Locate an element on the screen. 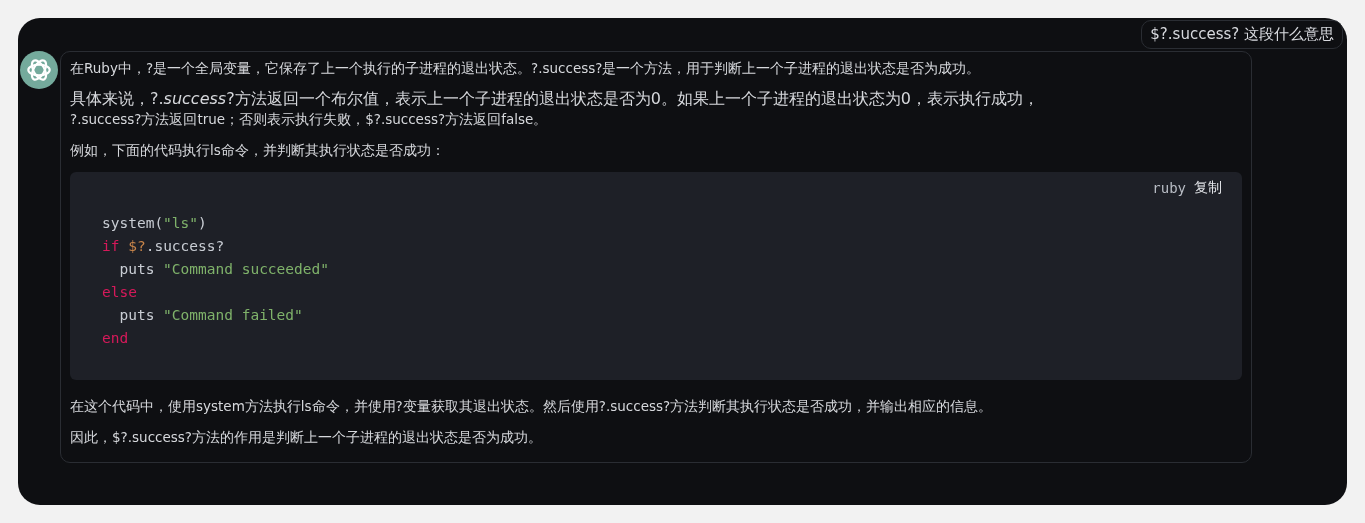  copy-button: 复制 is located at coordinates (1208, 188).